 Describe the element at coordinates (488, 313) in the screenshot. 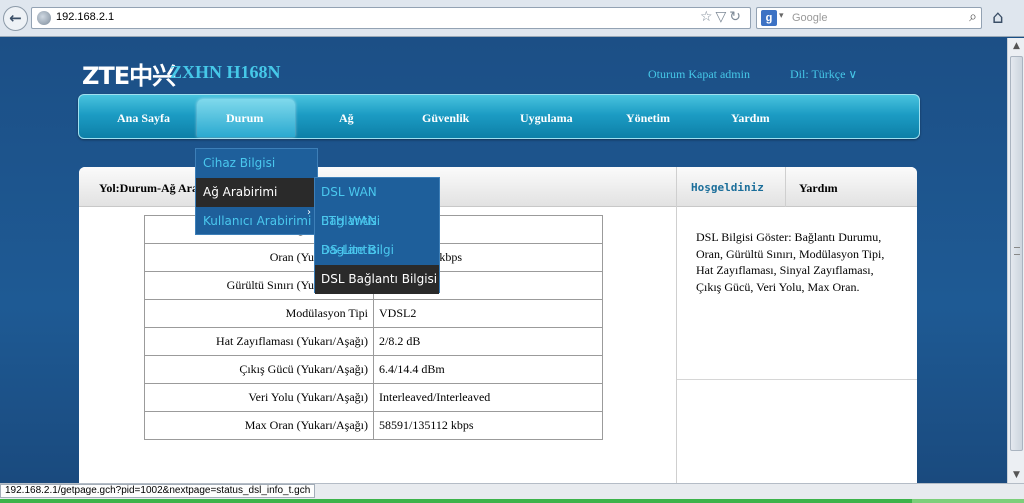

I see `row-value: VDSL2` at that location.